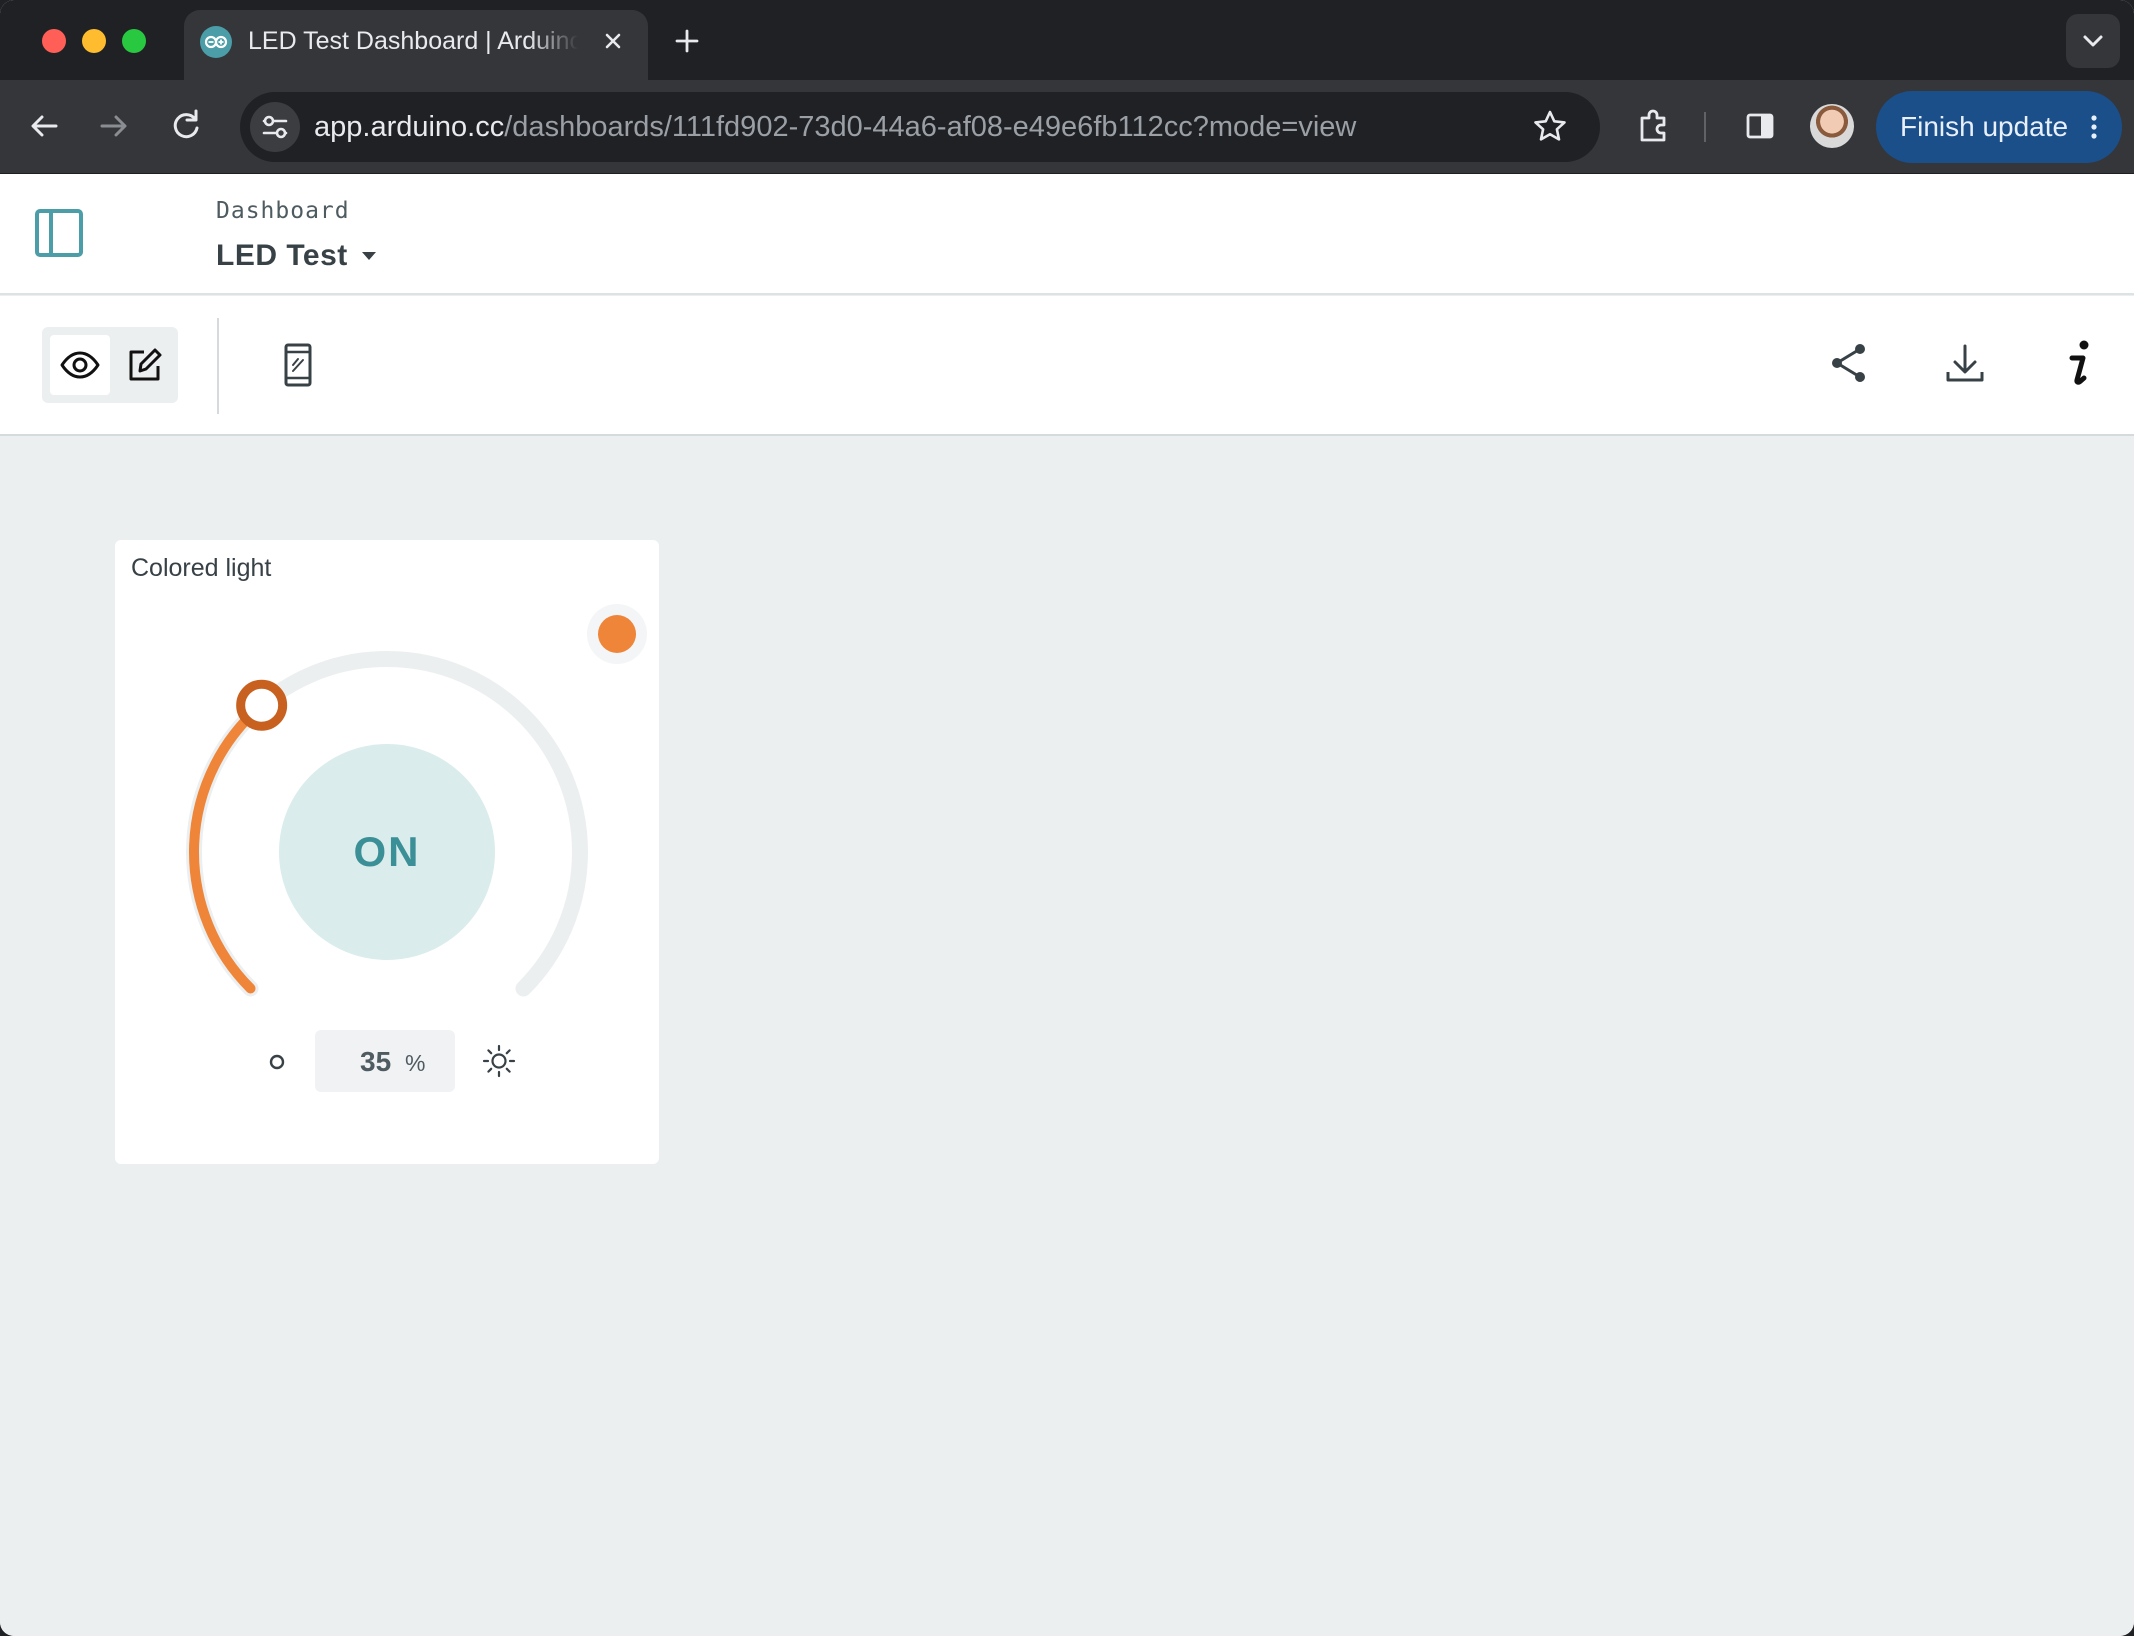  I want to click on new-tab-icon, so click(687, 41).